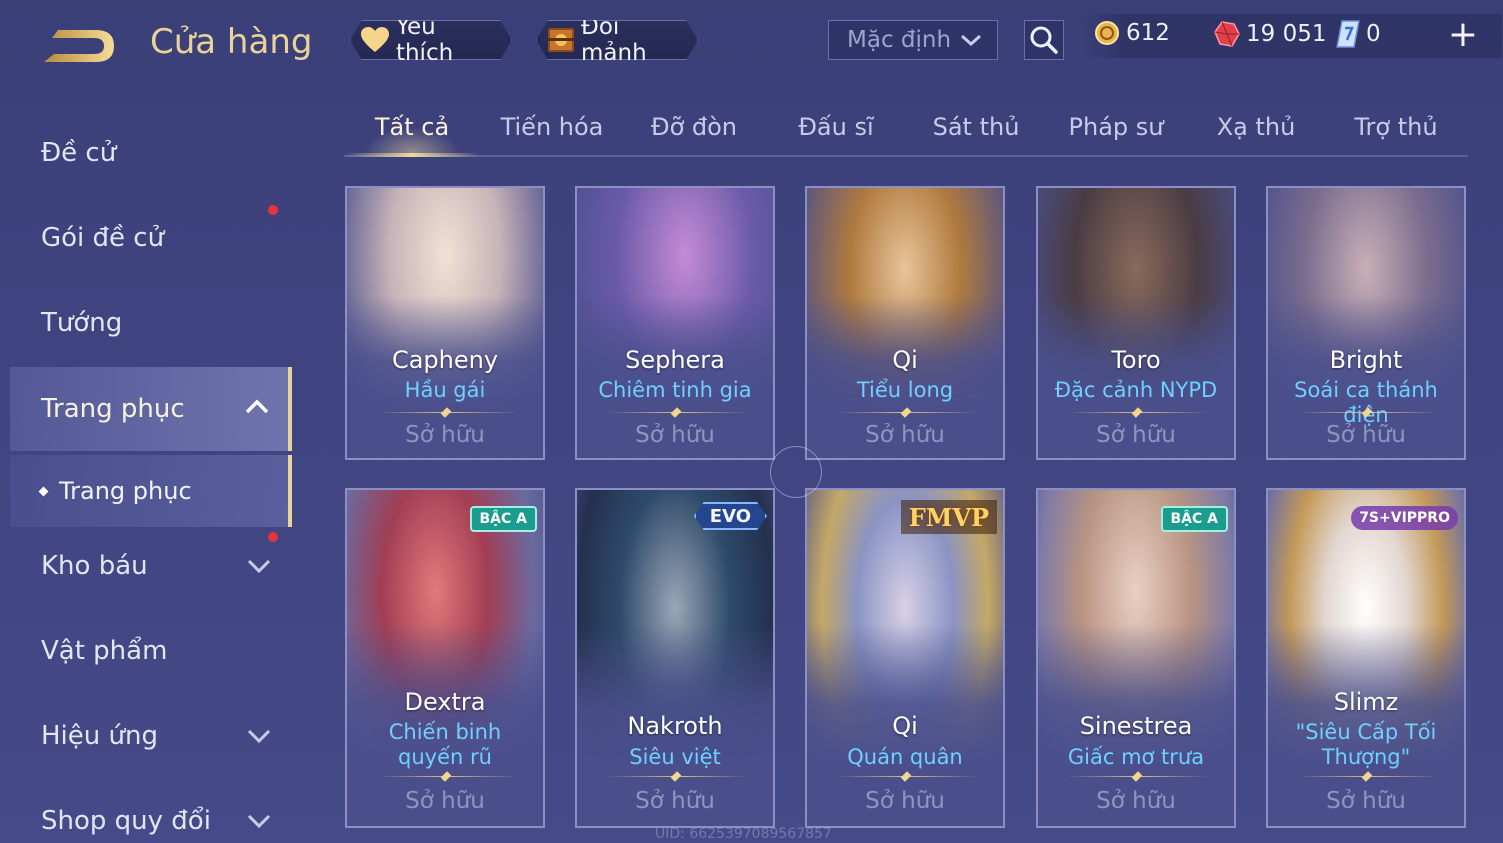  I want to click on gold-coin-icon, so click(1107, 33).